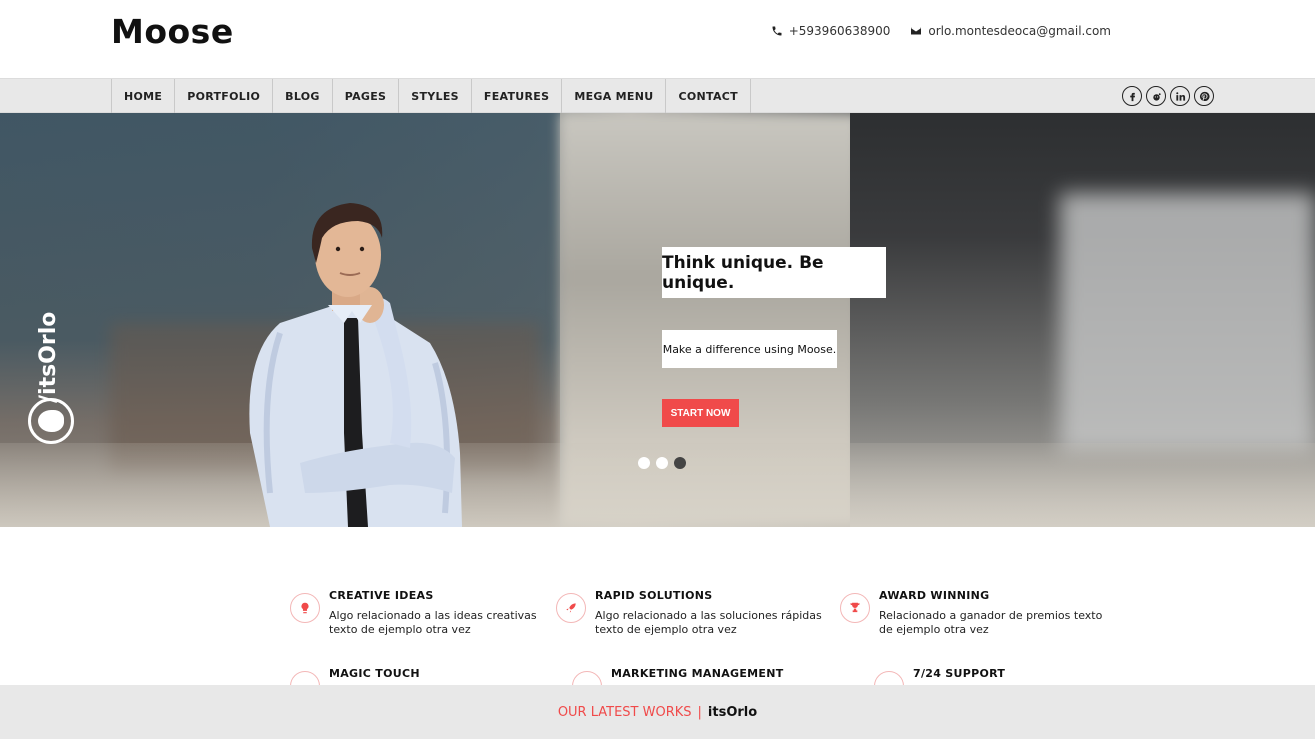  What do you see at coordinates (374, 673) in the screenshot?
I see `feature-title: MAGIC TOUCH` at bounding box center [374, 673].